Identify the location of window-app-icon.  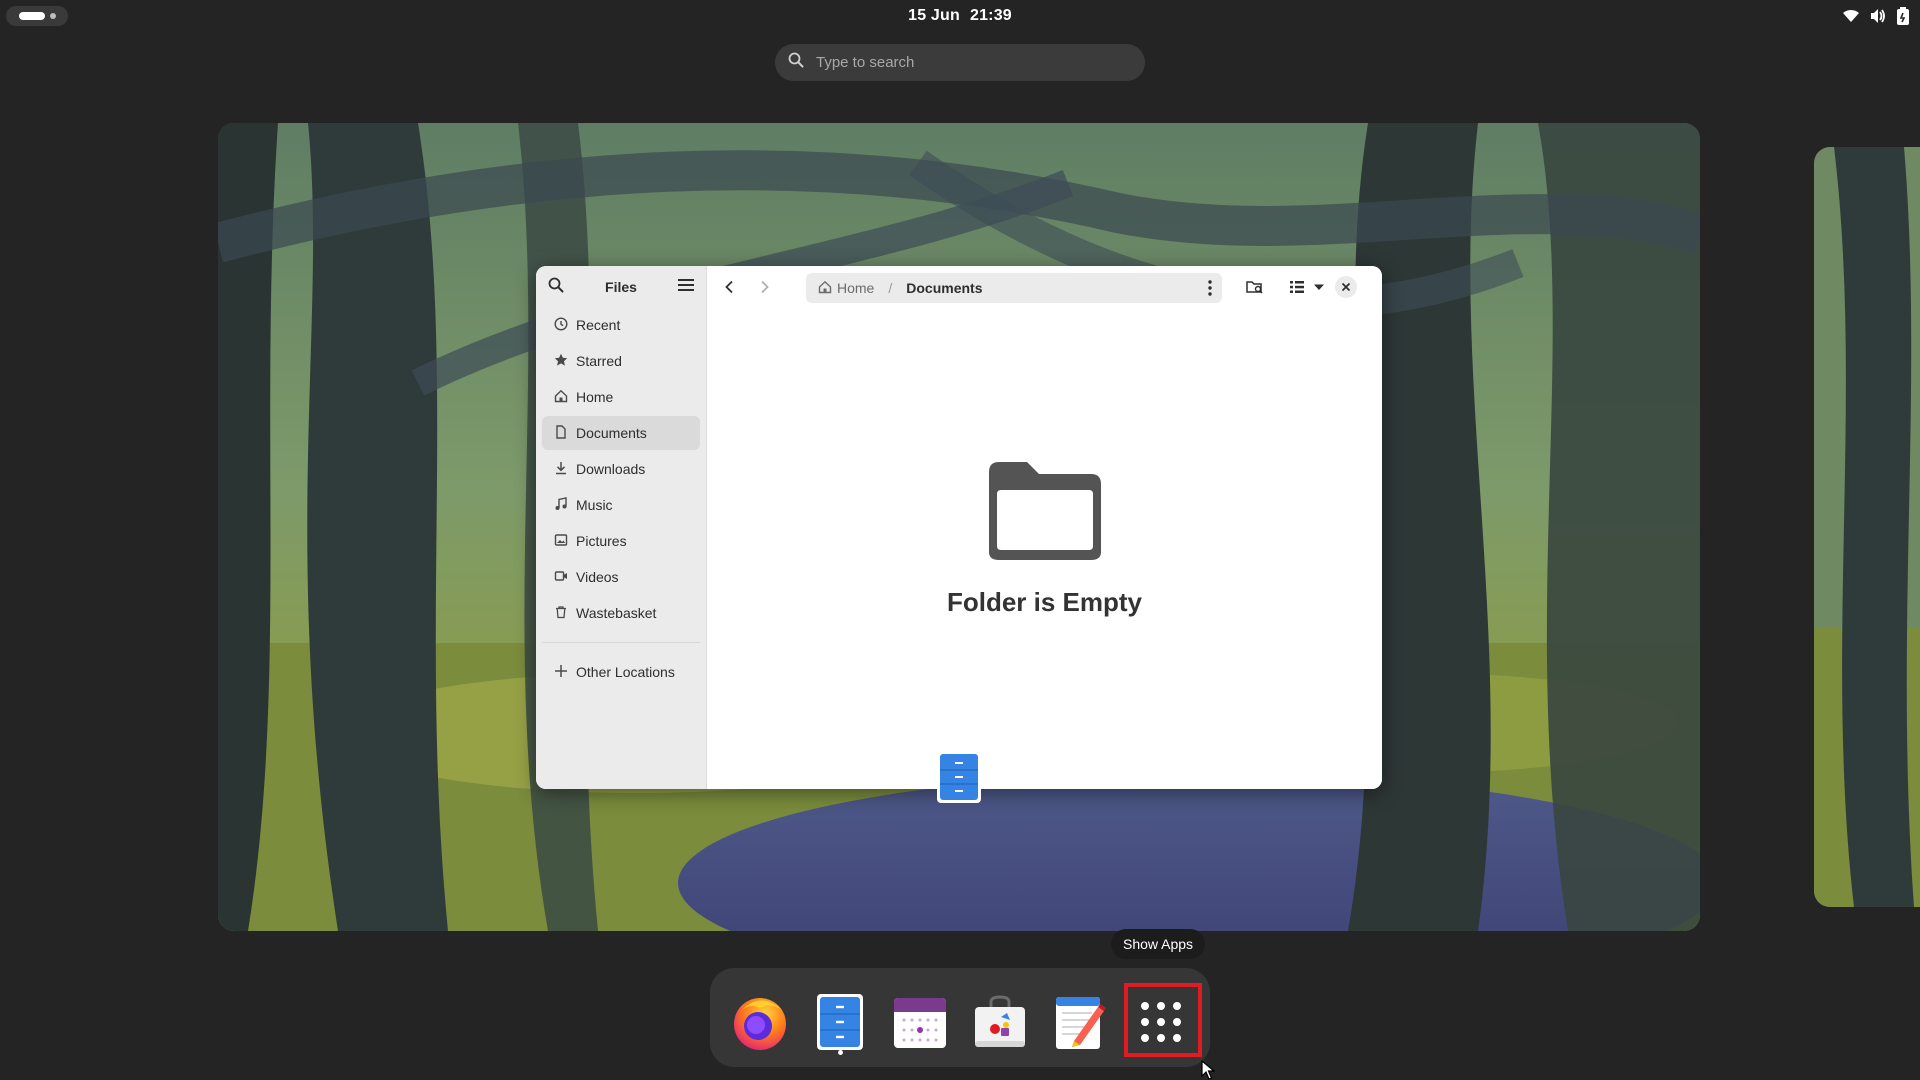
(959, 777).